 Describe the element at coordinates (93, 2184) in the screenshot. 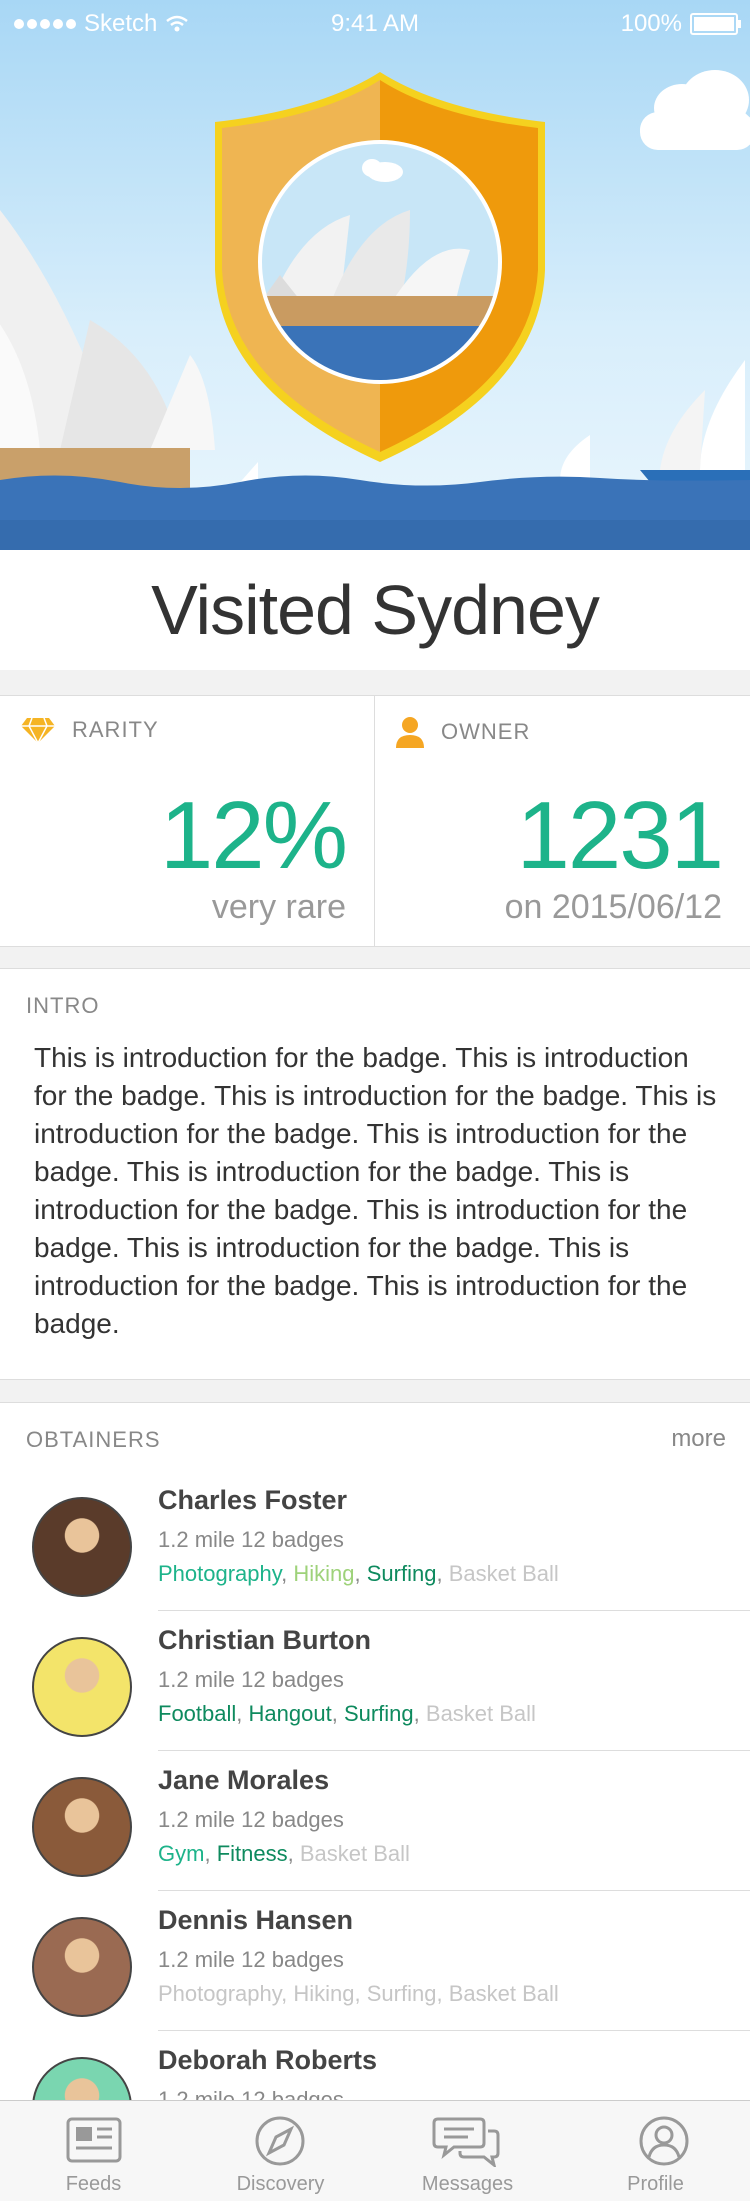

I see `tab-feeds-label: Feeds` at that location.